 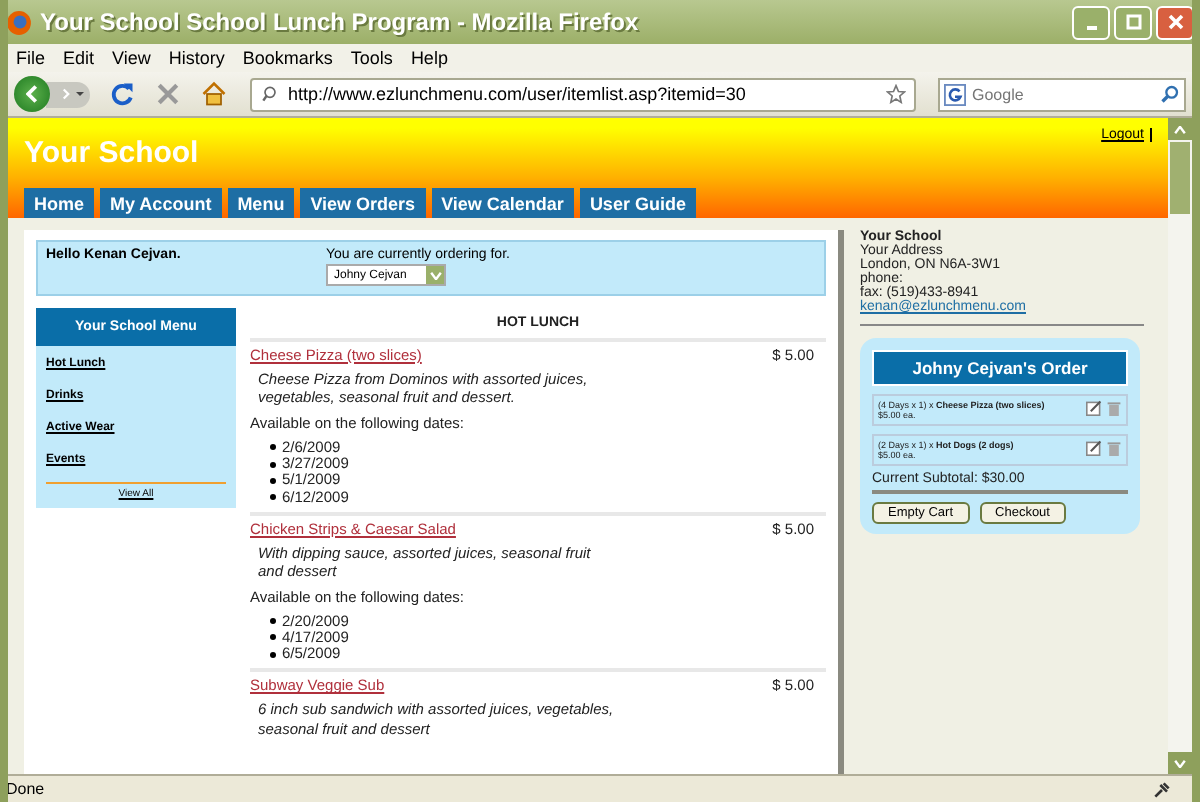 What do you see at coordinates (363, 203) in the screenshot?
I see `nav-tab: View Orders` at bounding box center [363, 203].